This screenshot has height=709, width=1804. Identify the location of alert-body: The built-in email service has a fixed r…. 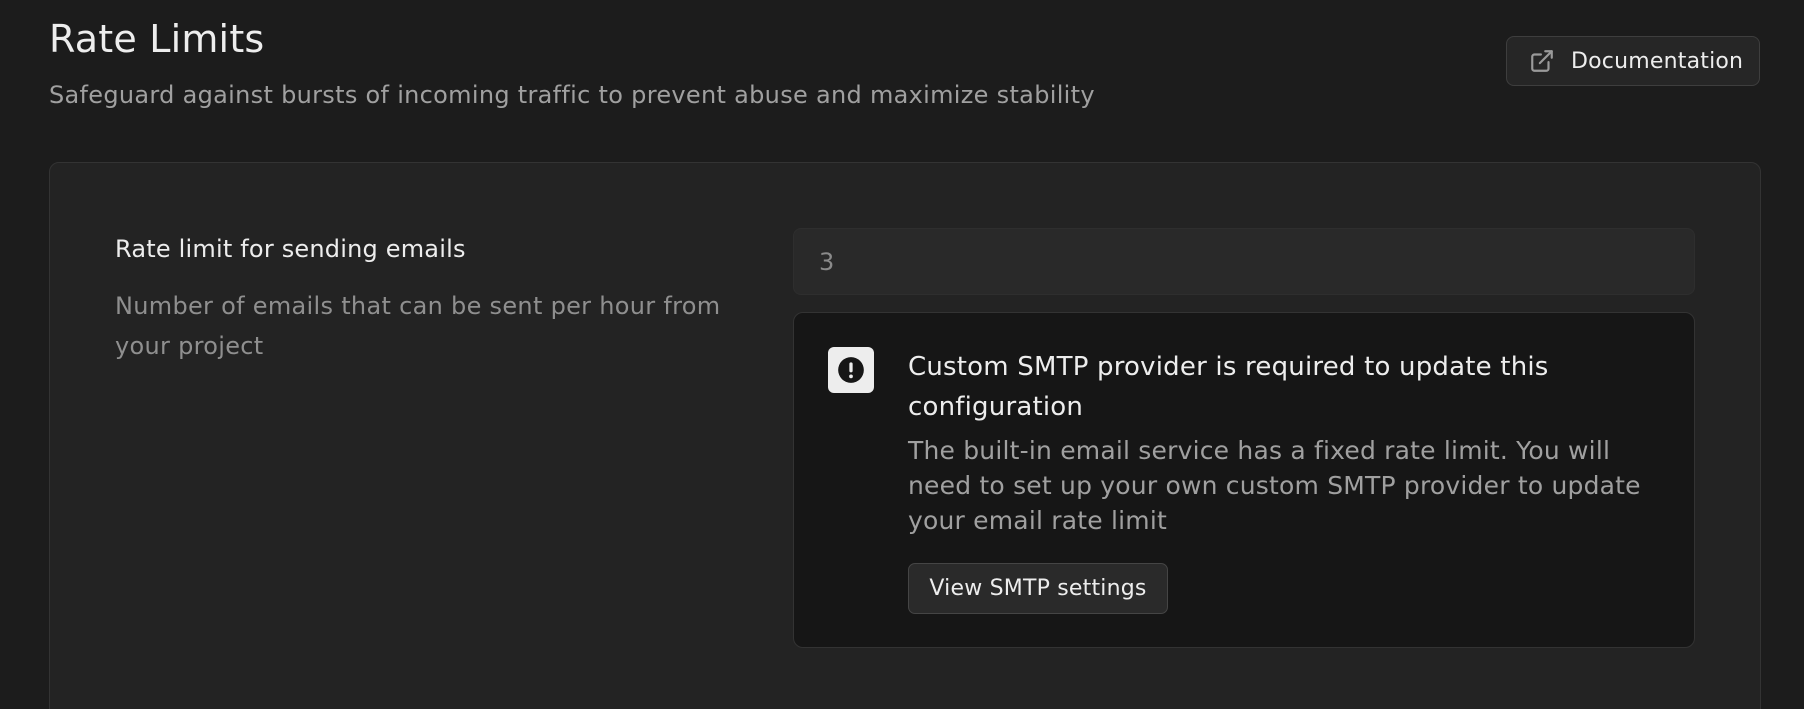
(1274, 485).